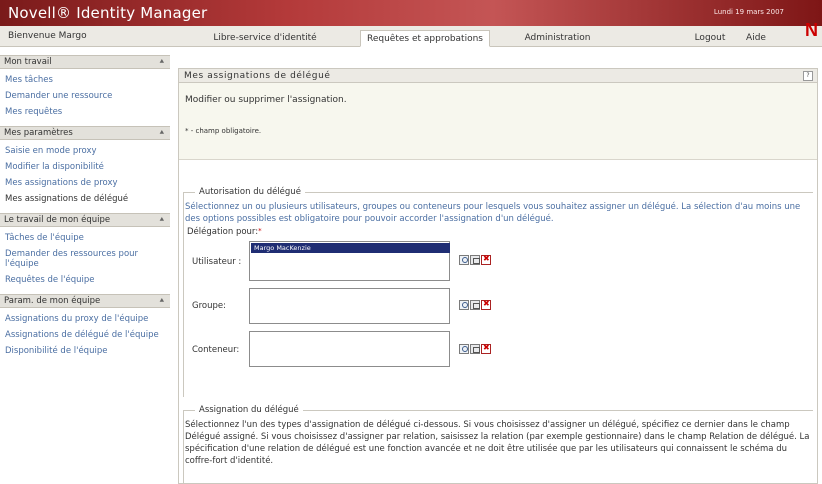 The height and width of the screenshot is (484, 822). I want to click on section-title: Mes paramètres, so click(38, 133).